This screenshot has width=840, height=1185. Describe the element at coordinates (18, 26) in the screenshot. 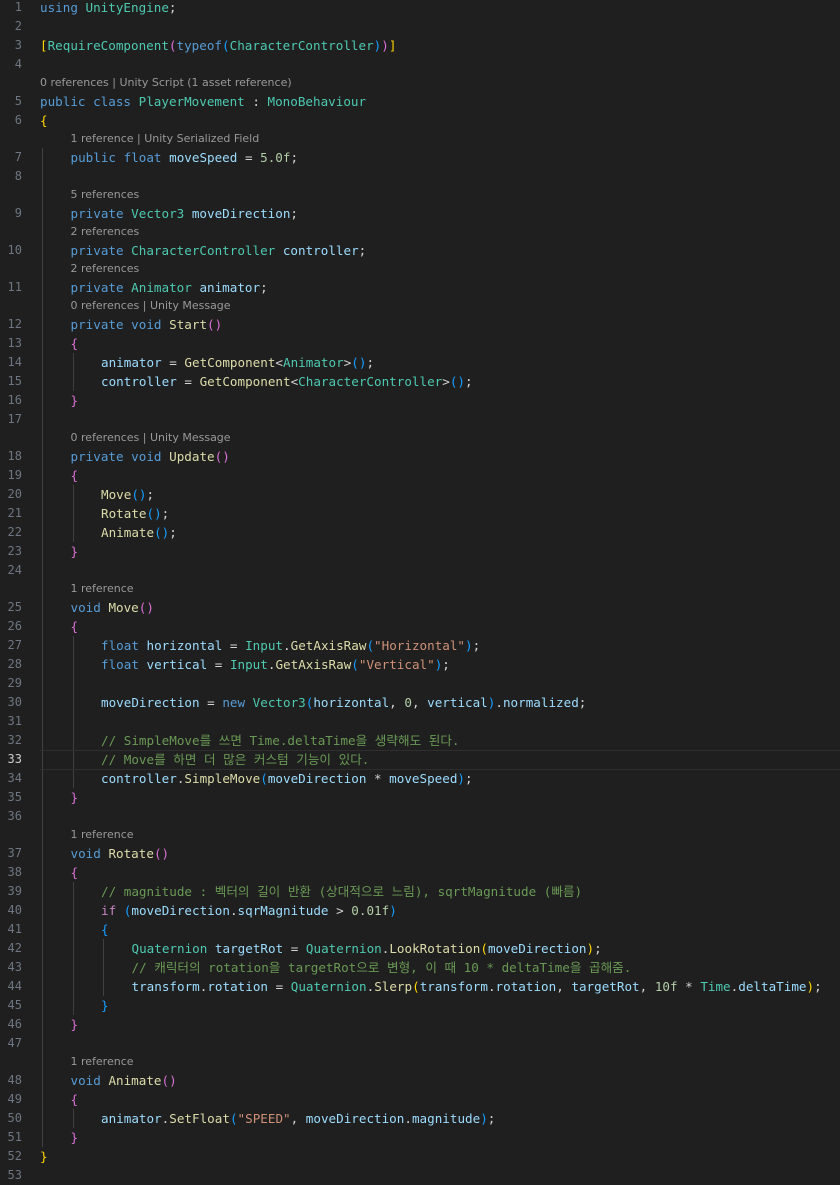

I see `line-number: 2` at that location.